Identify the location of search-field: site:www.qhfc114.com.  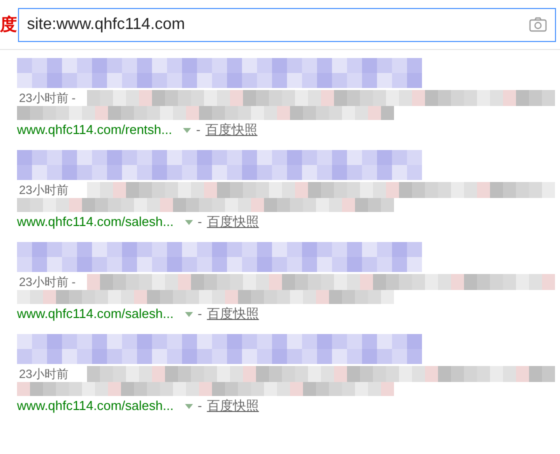
(287, 25).